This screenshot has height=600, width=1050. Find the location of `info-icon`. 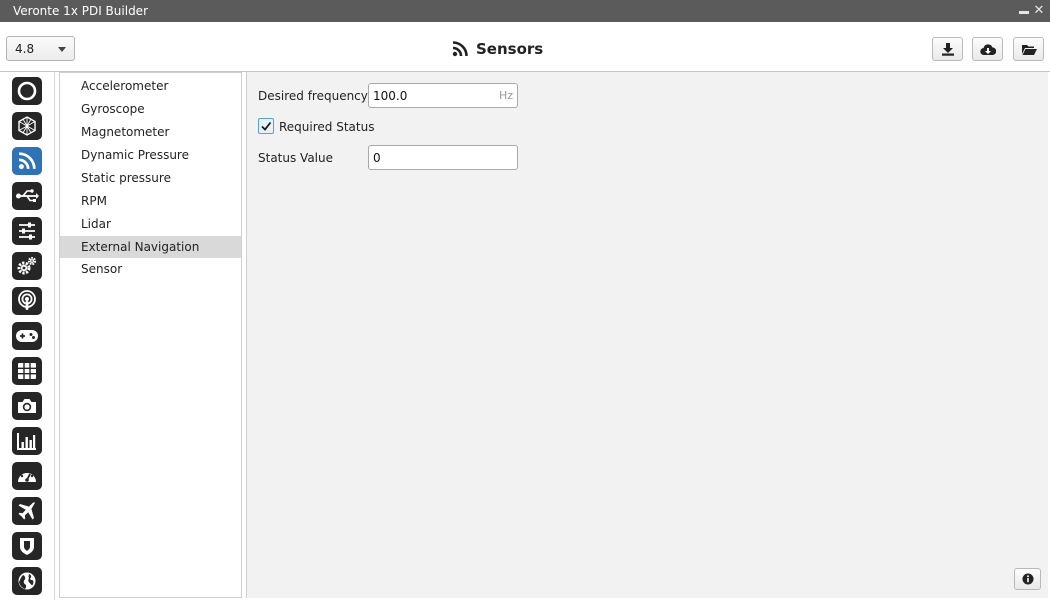

info-icon is located at coordinates (1027, 579).